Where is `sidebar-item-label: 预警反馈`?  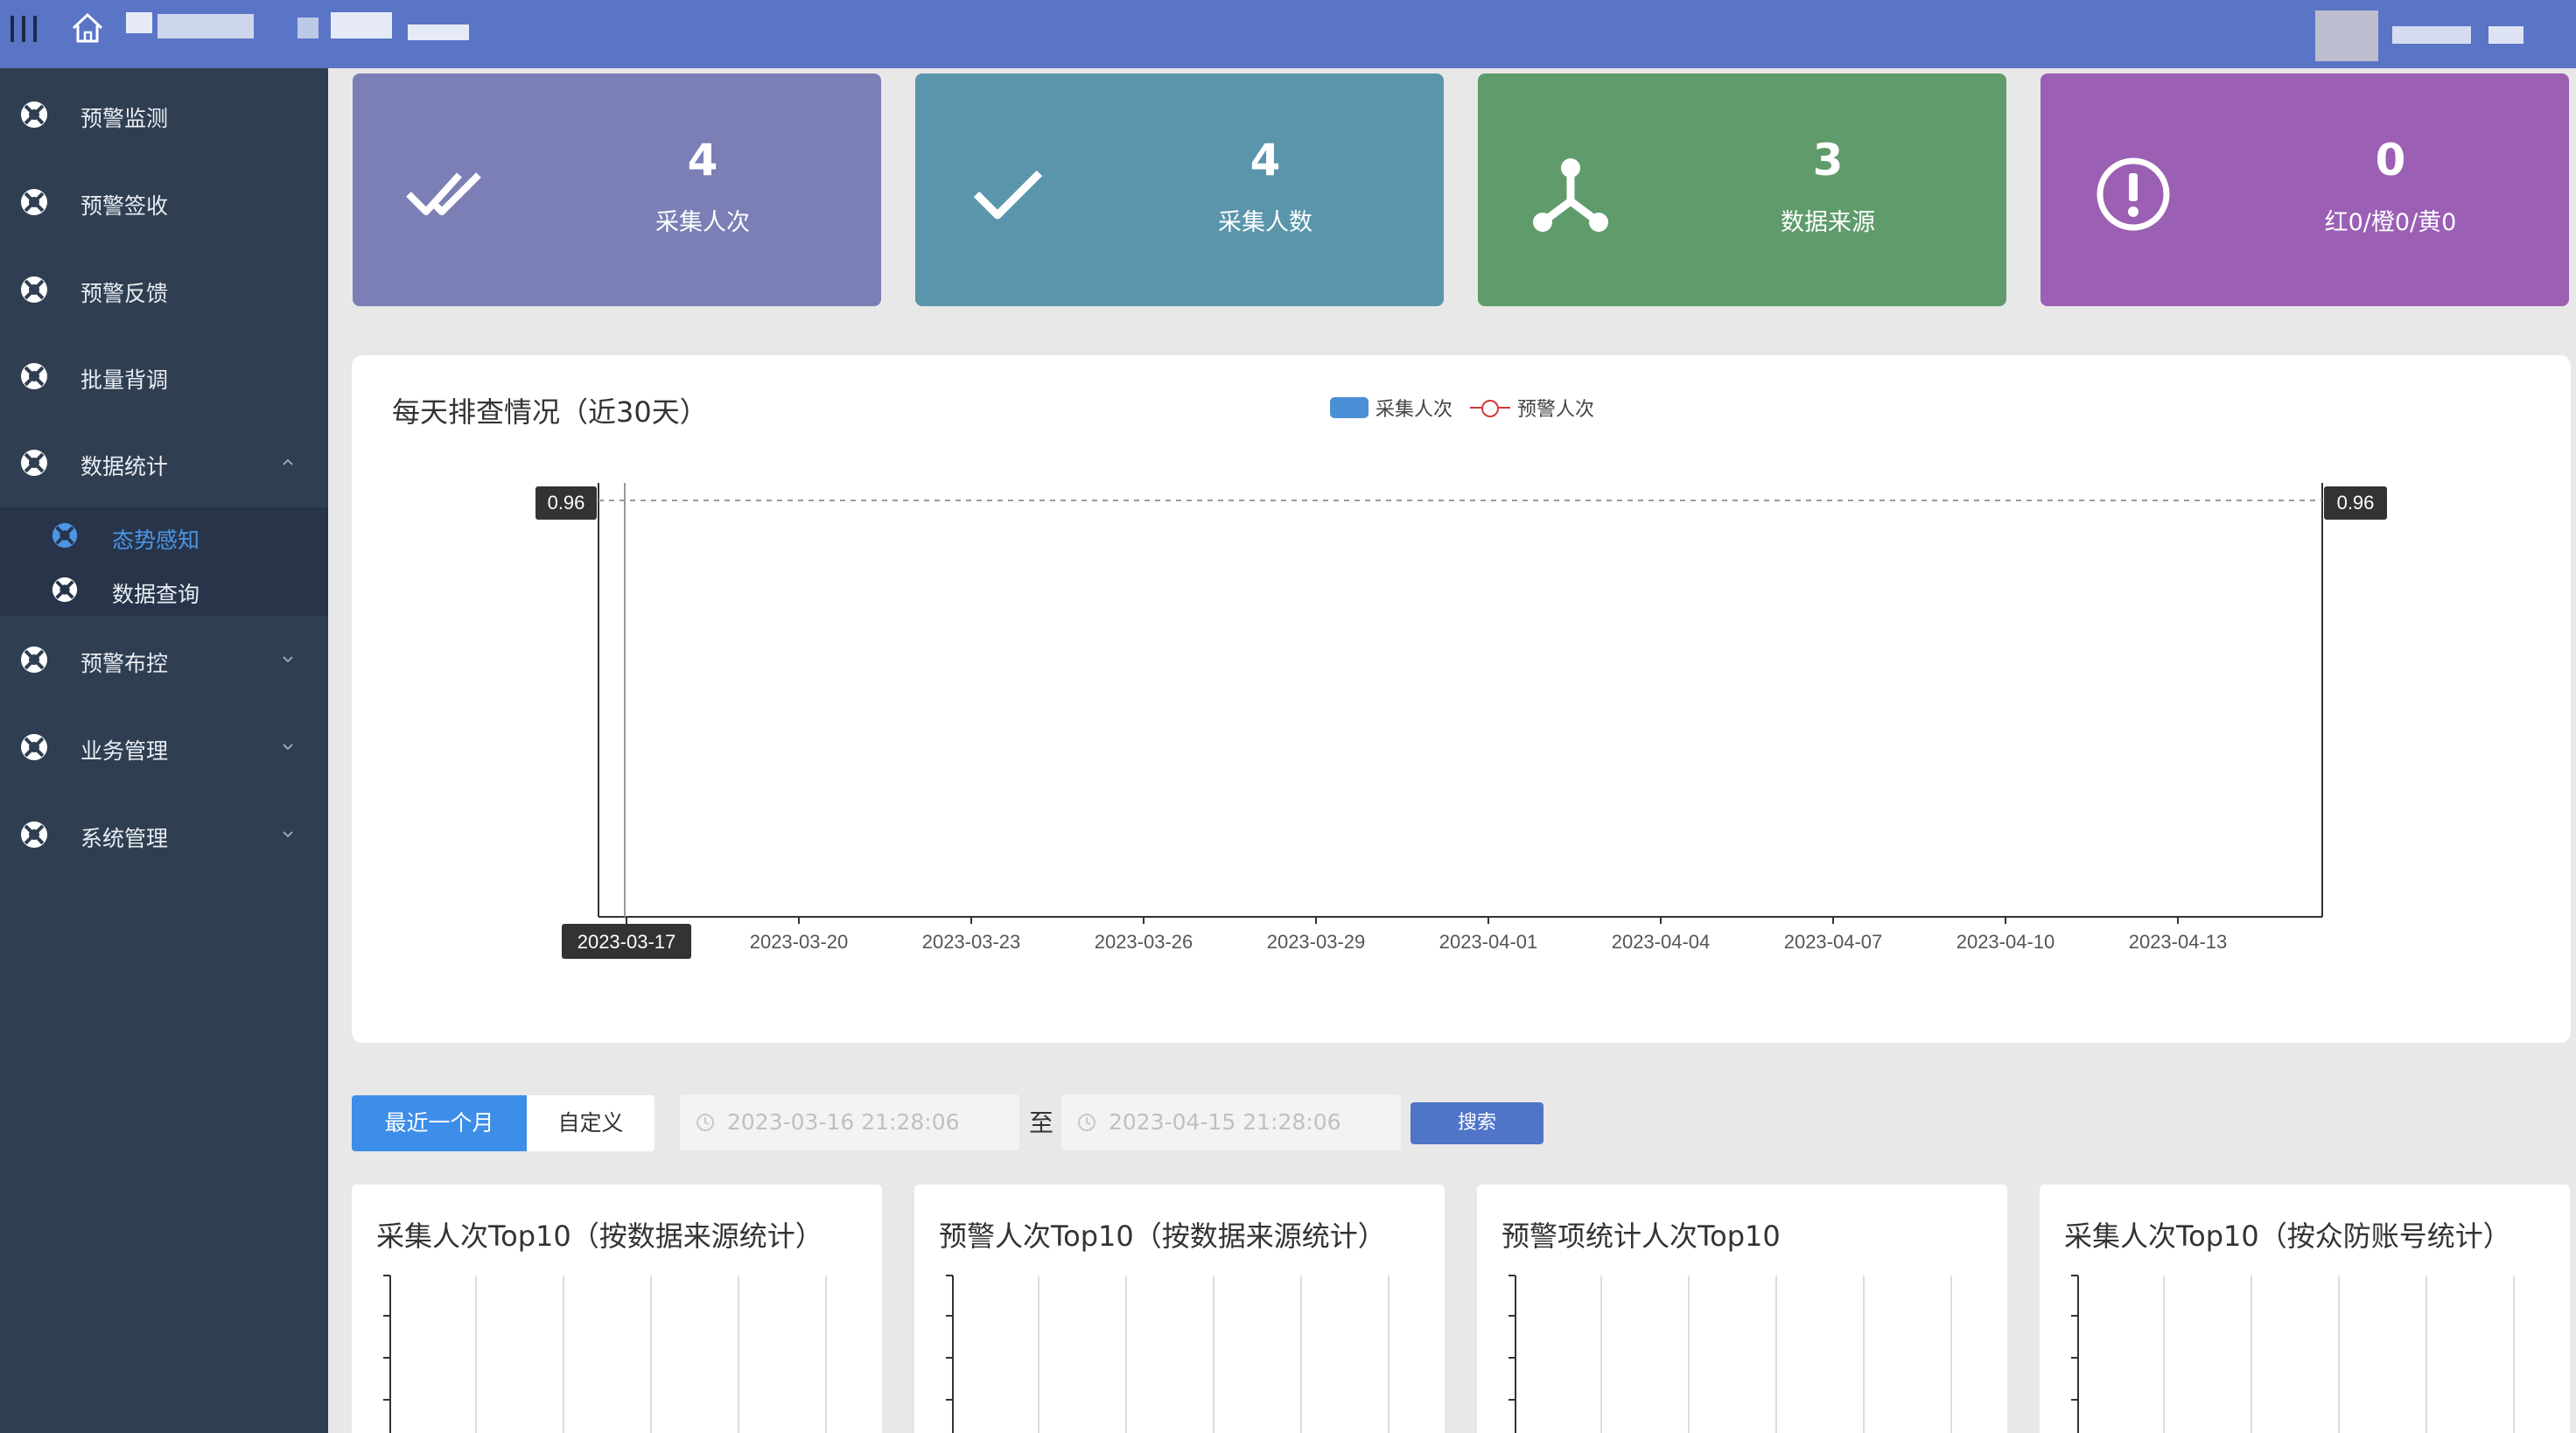
sidebar-item-label: 预警反馈 is located at coordinates (124, 293).